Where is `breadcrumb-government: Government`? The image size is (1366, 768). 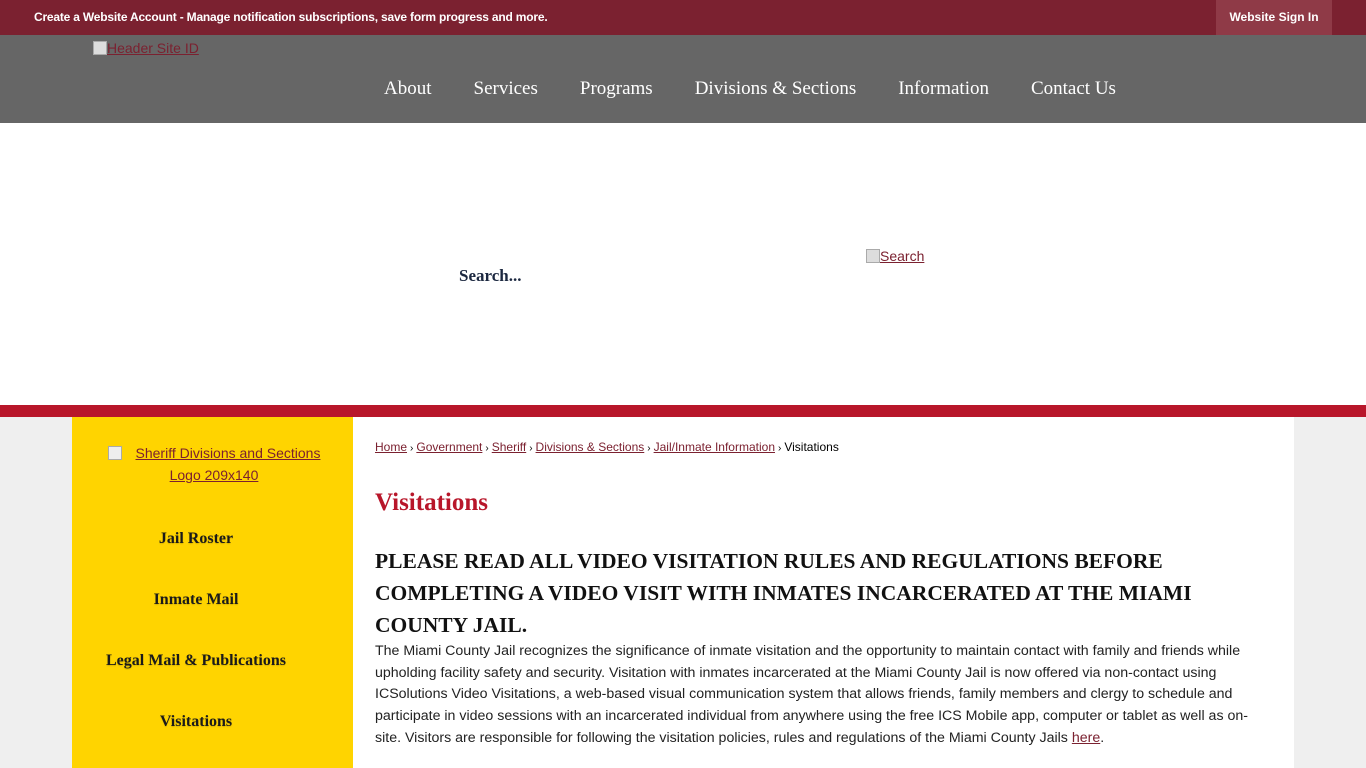 breadcrumb-government: Government is located at coordinates (449, 447).